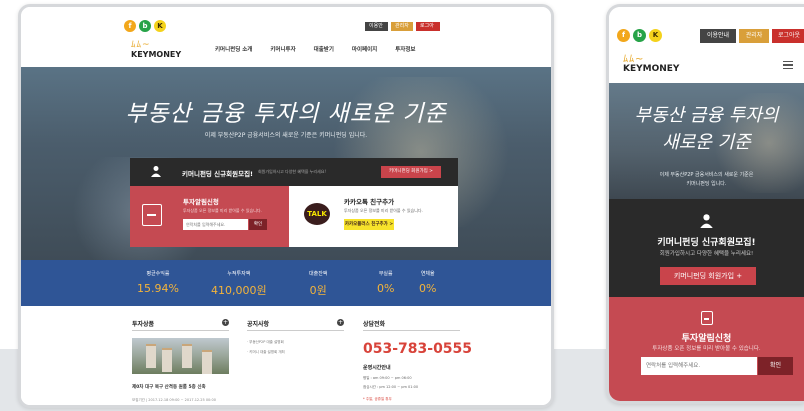  What do you see at coordinates (169, 387) in the screenshot?
I see `product-title: 제0차 대구 북구 산격동 원룸 5층 신축` at bounding box center [169, 387].